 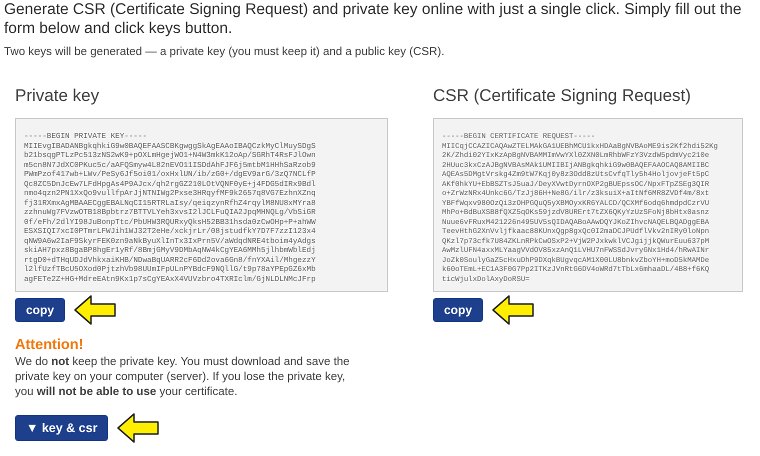 What do you see at coordinates (562, 96) in the screenshot?
I see `panel-title: CSR (Certificate Signing Request)` at bounding box center [562, 96].